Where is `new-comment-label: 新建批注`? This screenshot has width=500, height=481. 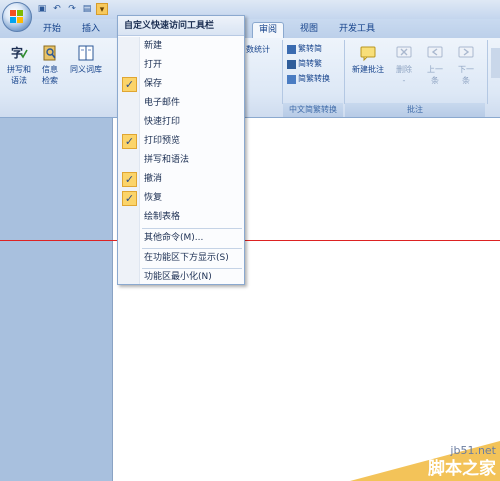 new-comment-label: 新建批注 is located at coordinates (368, 69).